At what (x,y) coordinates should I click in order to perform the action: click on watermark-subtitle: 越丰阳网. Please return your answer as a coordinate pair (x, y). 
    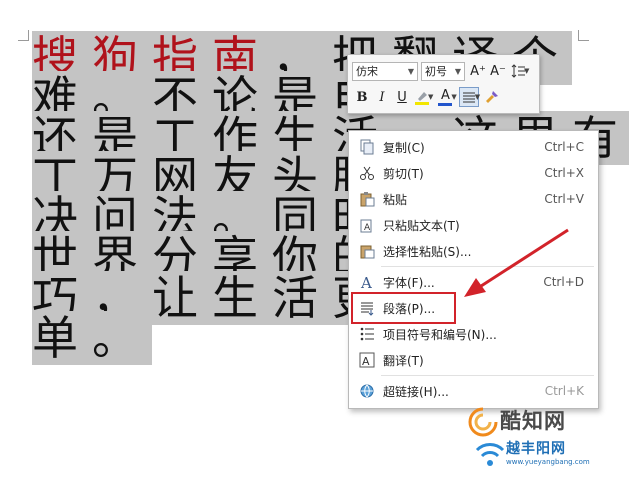
    Looking at the image, I should click on (536, 449).